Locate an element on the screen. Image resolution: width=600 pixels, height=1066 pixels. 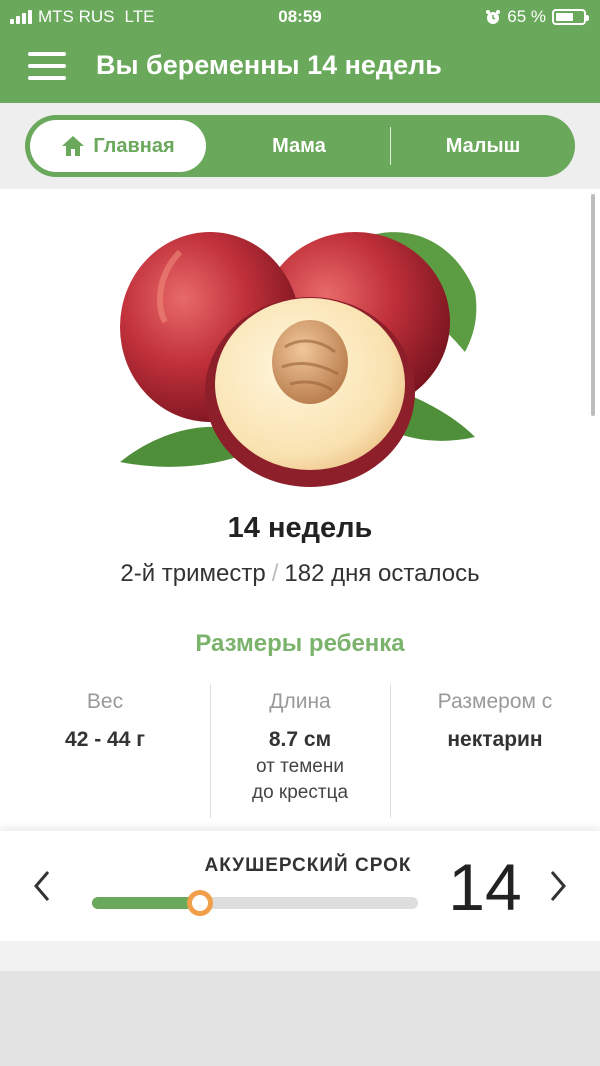
length-note-line1: от темени is located at coordinates (300, 766).